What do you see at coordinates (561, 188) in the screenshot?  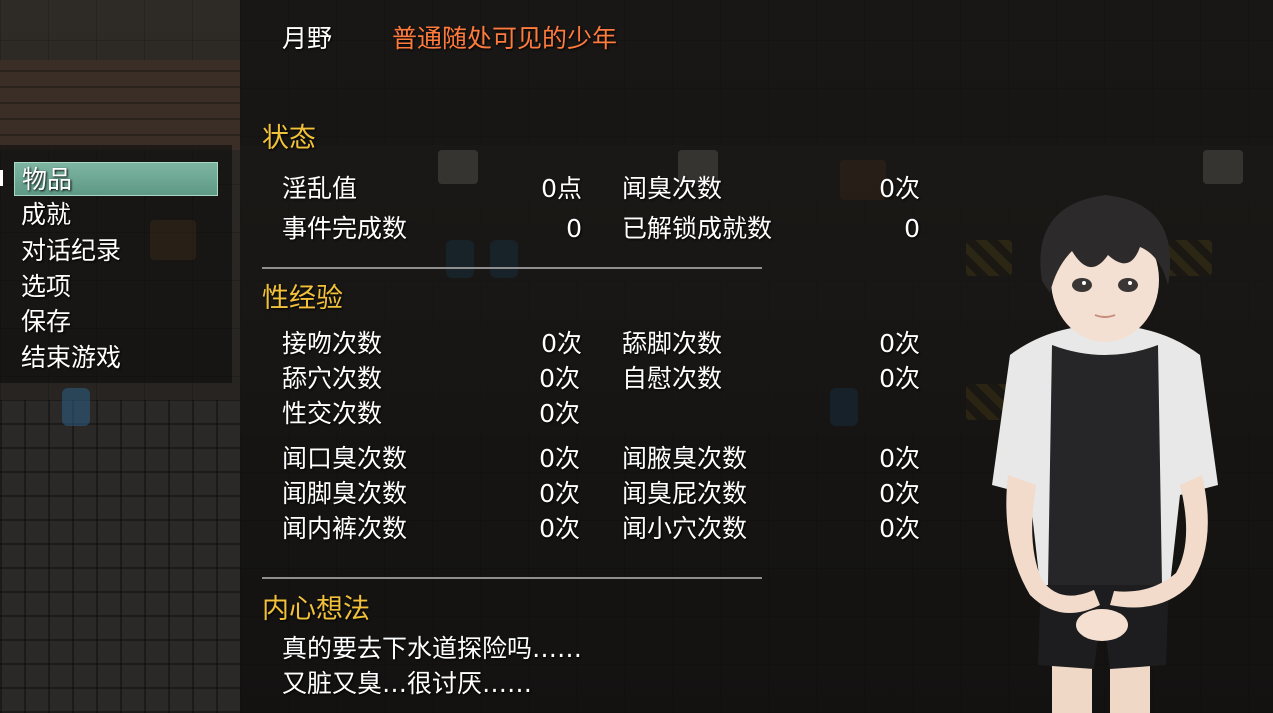 I see `stat-value: 0点` at bounding box center [561, 188].